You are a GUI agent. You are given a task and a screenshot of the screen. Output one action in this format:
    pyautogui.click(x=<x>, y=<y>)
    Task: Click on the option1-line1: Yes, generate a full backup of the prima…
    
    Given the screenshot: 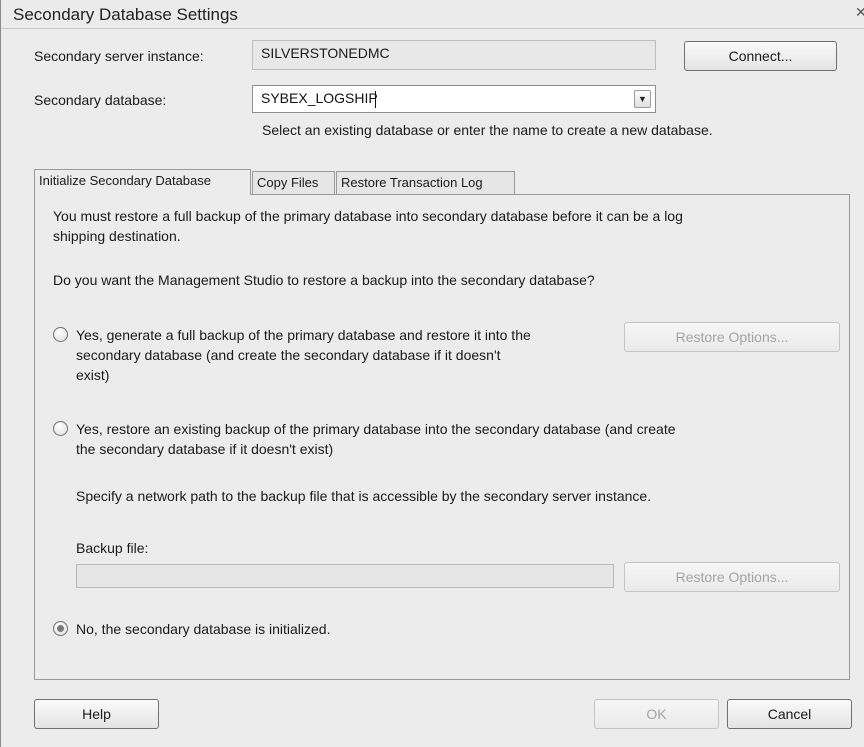 What is the action you would take?
    pyautogui.click(x=303, y=335)
    